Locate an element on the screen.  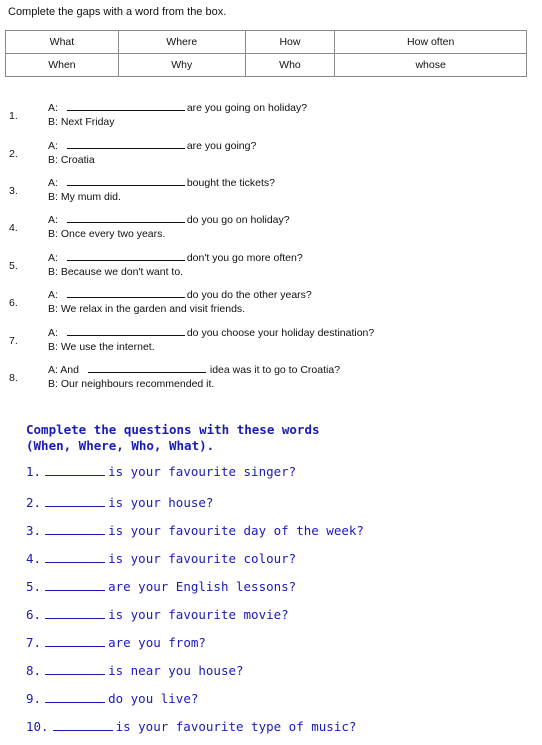
word-box-row: What Where How How often is located at coordinates (266, 42).